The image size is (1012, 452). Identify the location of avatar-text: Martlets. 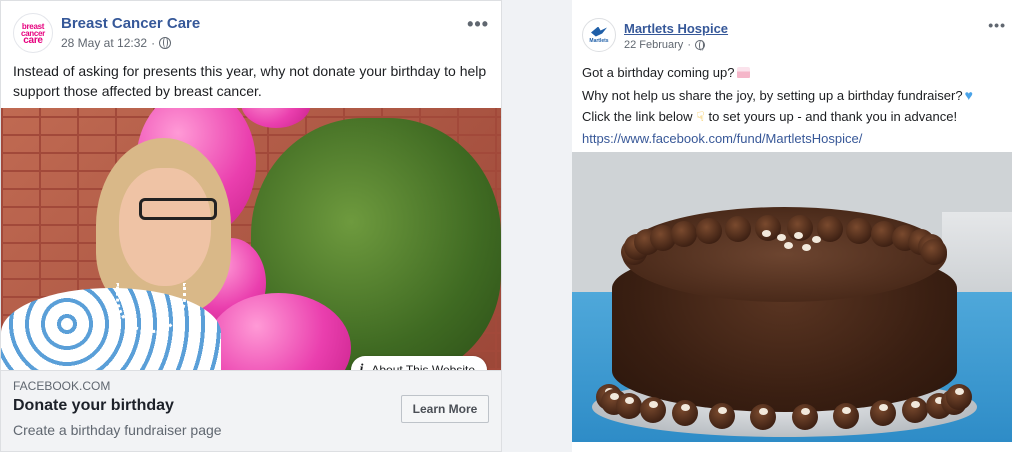
(599, 40).